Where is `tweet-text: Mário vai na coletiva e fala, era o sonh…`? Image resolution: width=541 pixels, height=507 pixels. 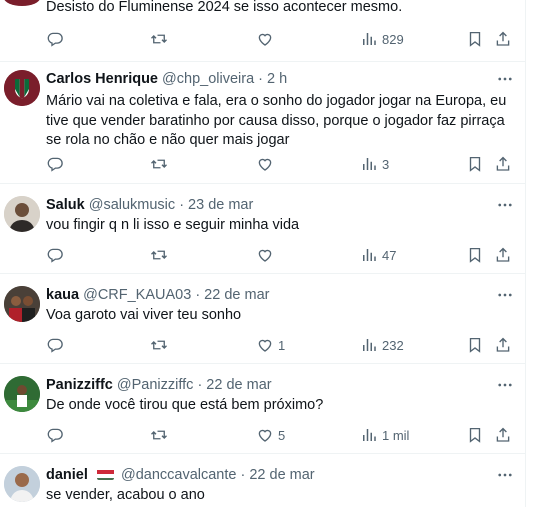 tweet-text: Mário vai na coletiva e fala, era o sonh… is located at coordinates (276, 120).